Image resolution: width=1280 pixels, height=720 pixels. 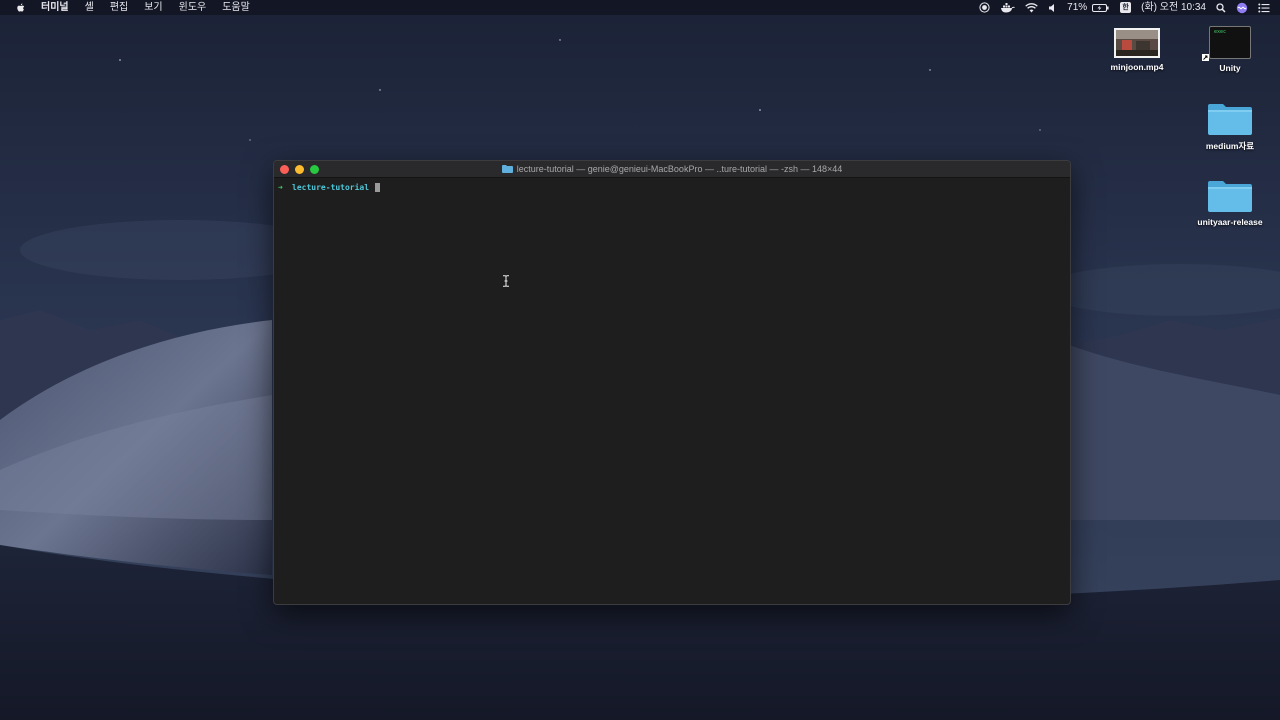 I want to click on menu-view: 보기, so click(x=153, y=7).